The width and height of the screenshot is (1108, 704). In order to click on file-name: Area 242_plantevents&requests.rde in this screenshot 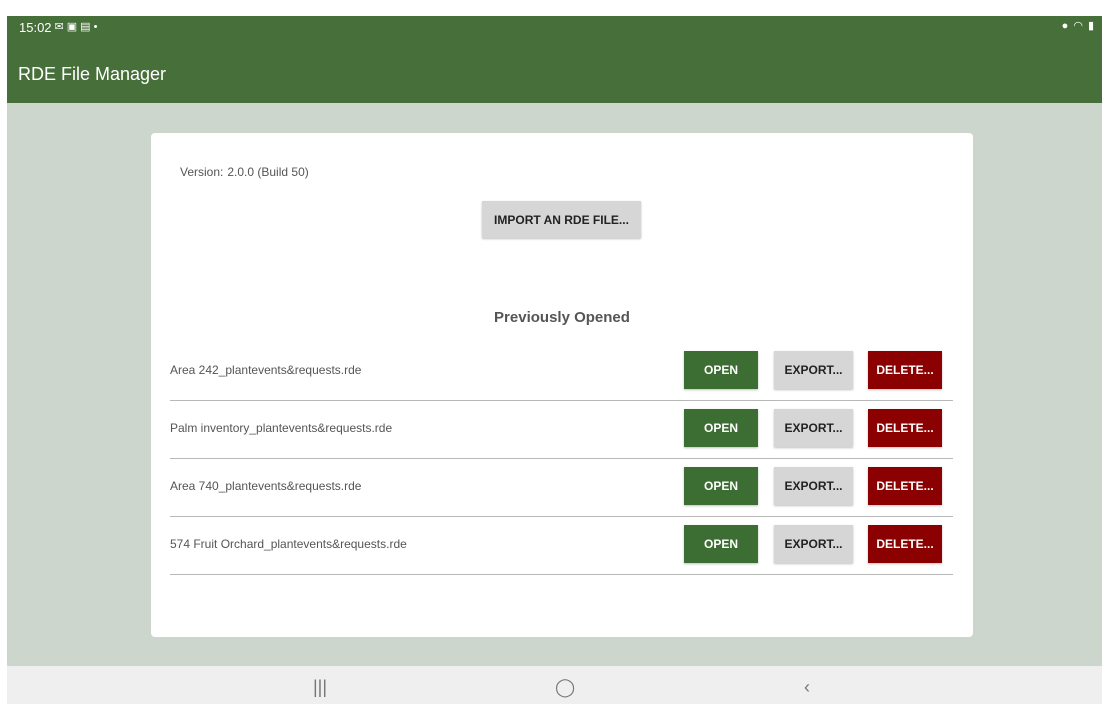, I will do `click(266, 370)`.